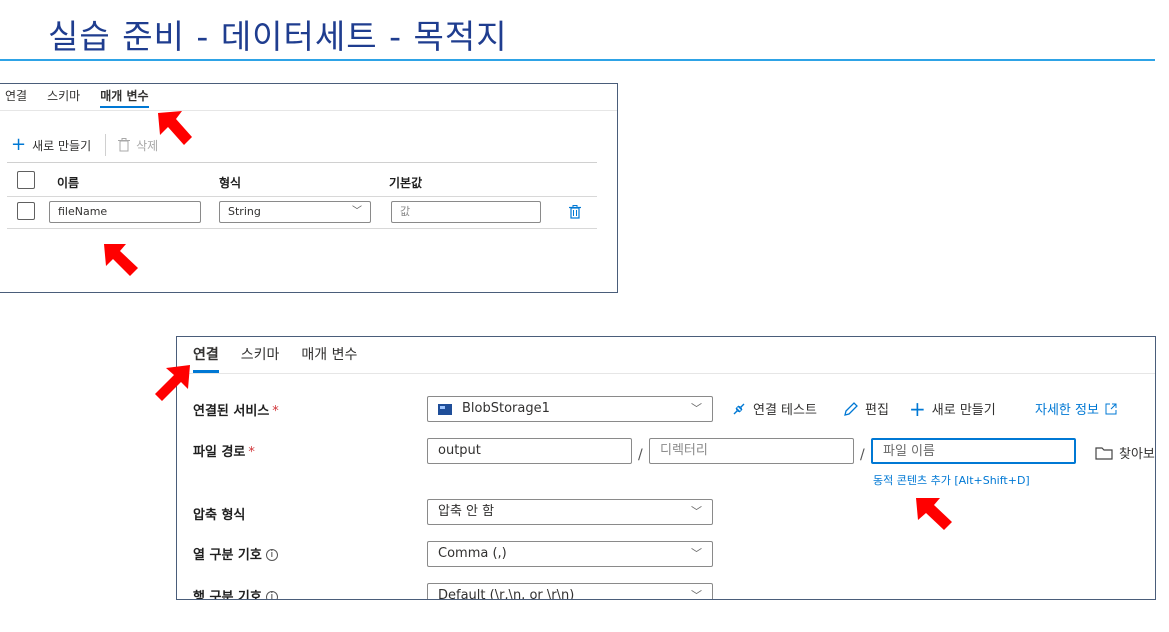 The height and width of the screenshot is (632, 1169). I want to click on row-divider, so click(302, 228).